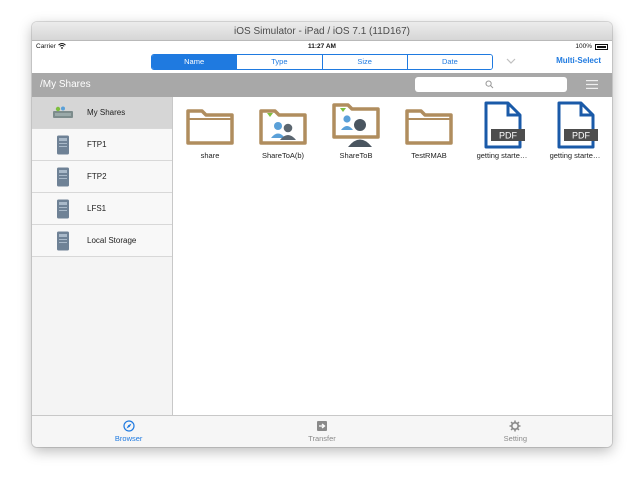 This screenshot has width=643, height=482. I want to click on sidebar-item-ftp1: FTP1, so click(102, 145).